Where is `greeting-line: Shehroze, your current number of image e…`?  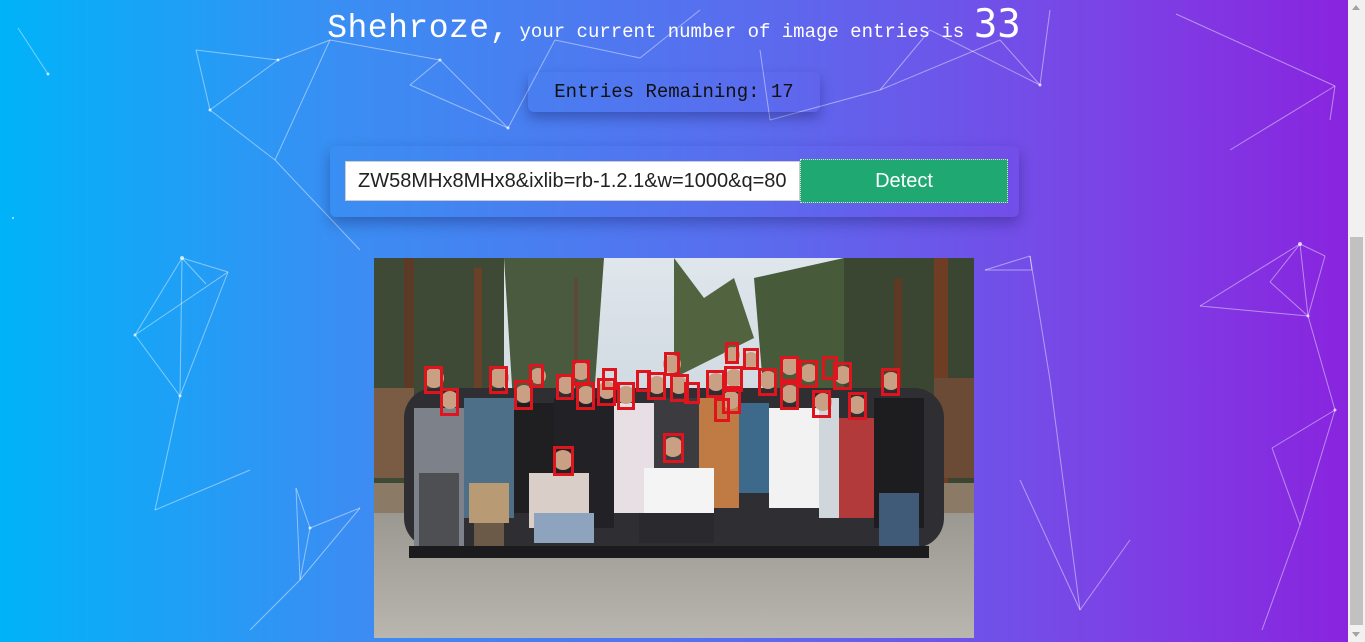 greeting-line: Shehroze, your current number of image e… is located at coordinates (674, 24).